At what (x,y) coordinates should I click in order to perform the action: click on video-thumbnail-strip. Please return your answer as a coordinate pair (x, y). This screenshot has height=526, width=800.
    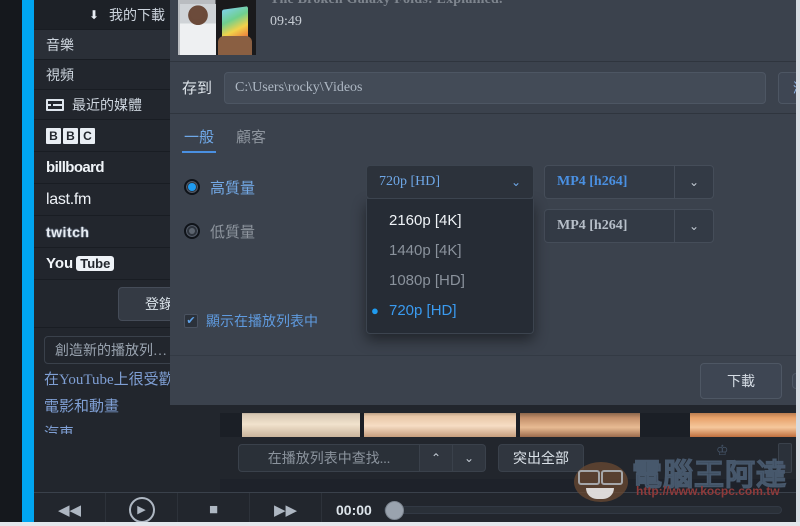
    Looking at the image, I should click on (508, 421).